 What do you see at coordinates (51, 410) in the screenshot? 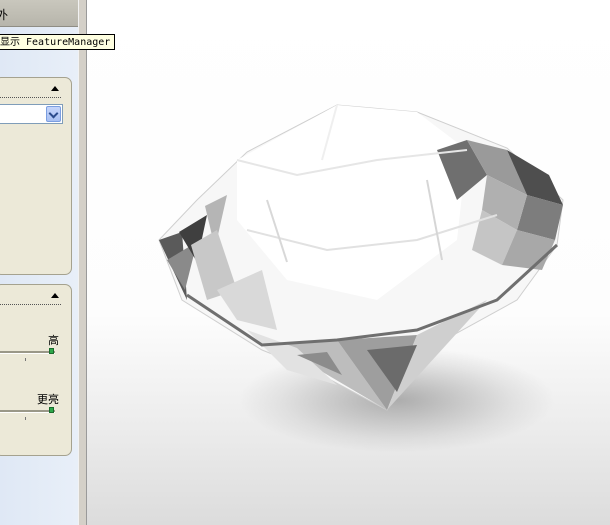
I see `slider2-thumb` at bounding box center [51, 410].